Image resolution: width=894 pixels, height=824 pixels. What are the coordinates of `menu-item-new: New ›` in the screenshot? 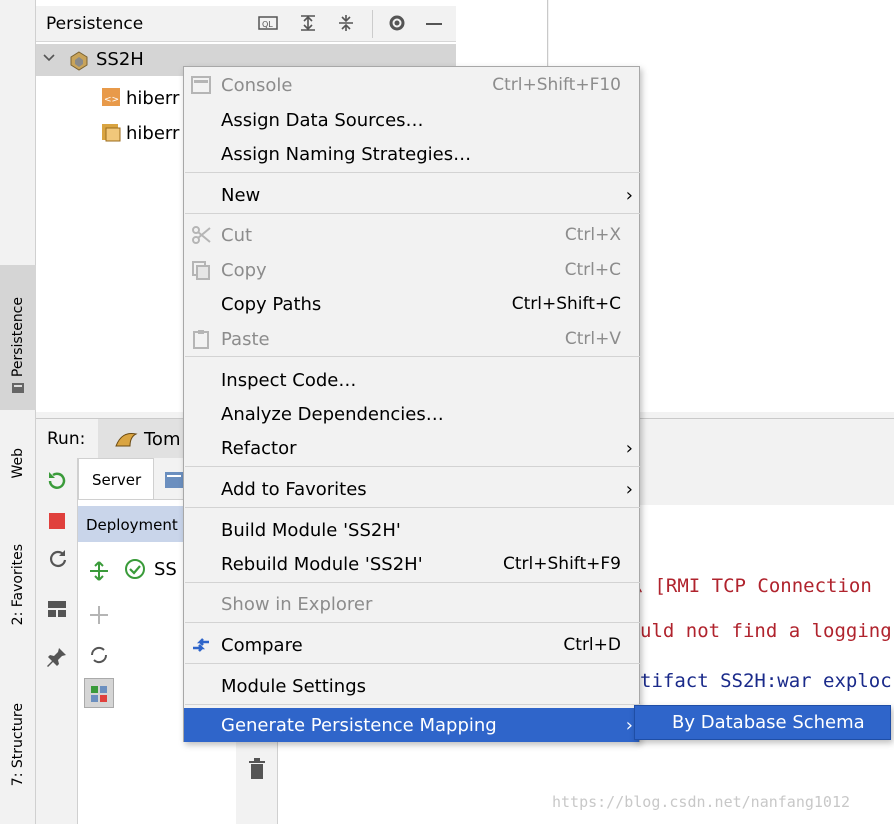 It's located at (411, 195).